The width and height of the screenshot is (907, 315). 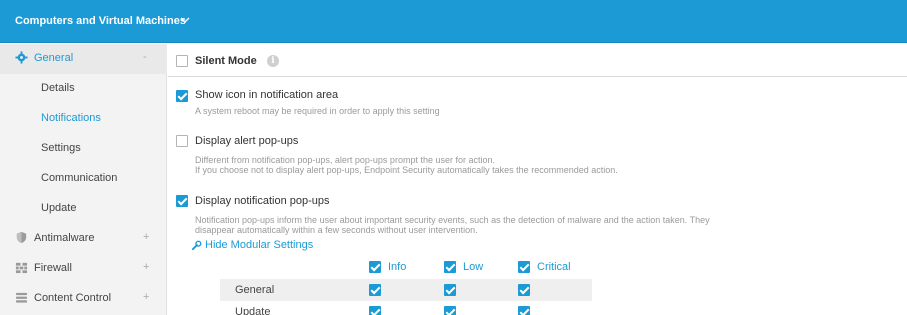 What do you see at coordinates (83, 59) in the screenshot?
I see `sidebar-item-general: General -` at bounding box center [83, 59].